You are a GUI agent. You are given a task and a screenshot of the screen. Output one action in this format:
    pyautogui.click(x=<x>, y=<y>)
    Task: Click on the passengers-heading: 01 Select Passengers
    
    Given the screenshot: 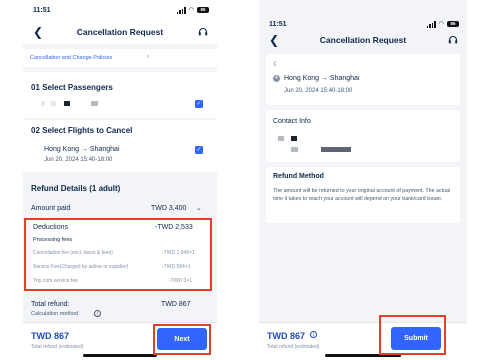 What is the action you would take?
    pyautogui.click(x=72, y=87)
    